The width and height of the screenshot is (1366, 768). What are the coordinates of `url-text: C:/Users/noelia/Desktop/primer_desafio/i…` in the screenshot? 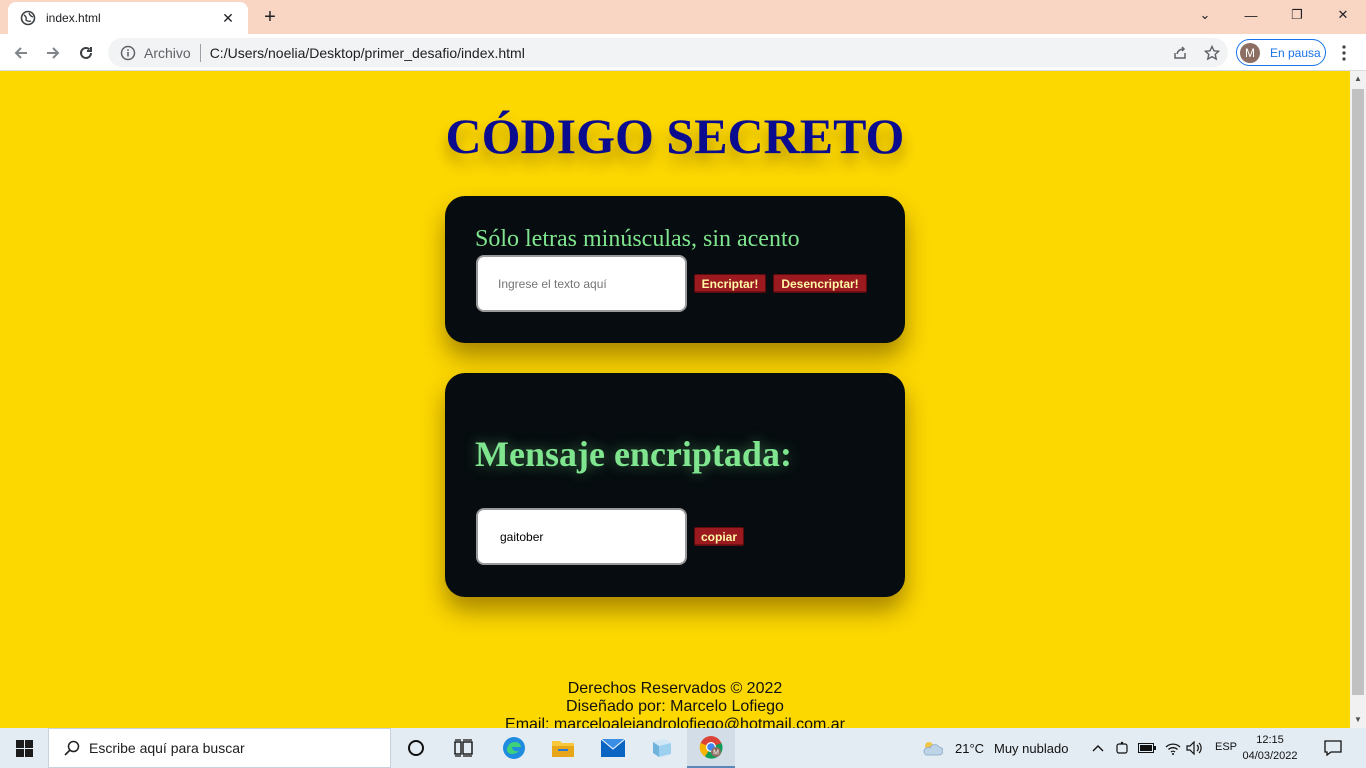 It's located at (687, 53).